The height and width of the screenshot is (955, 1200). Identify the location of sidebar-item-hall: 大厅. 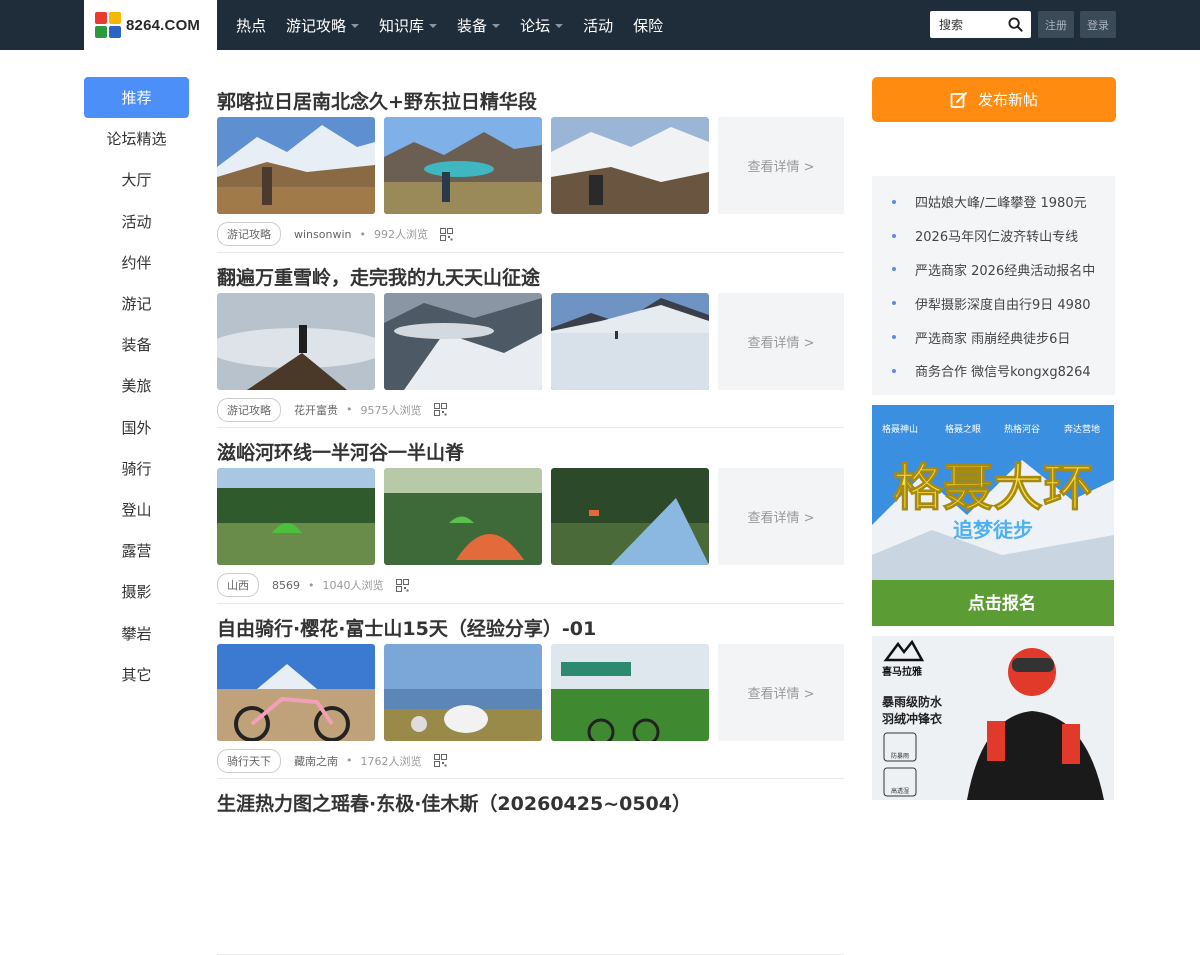
(136, 179).